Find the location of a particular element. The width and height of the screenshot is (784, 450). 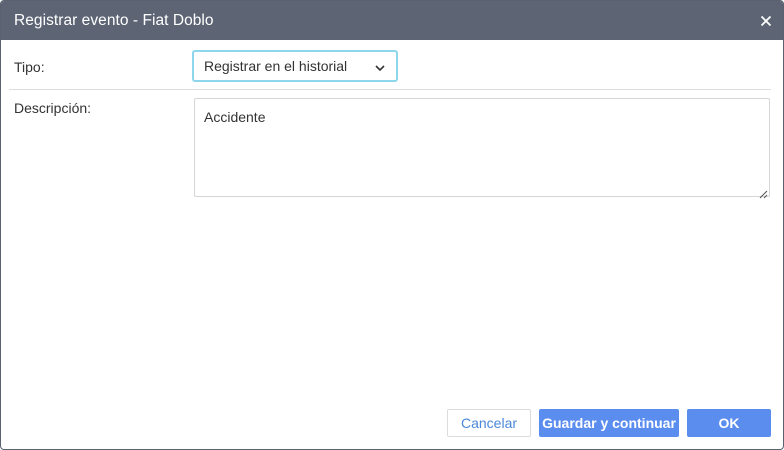

save-and-continue-button: Guardar y continuar is located at coordinates (609, 423).